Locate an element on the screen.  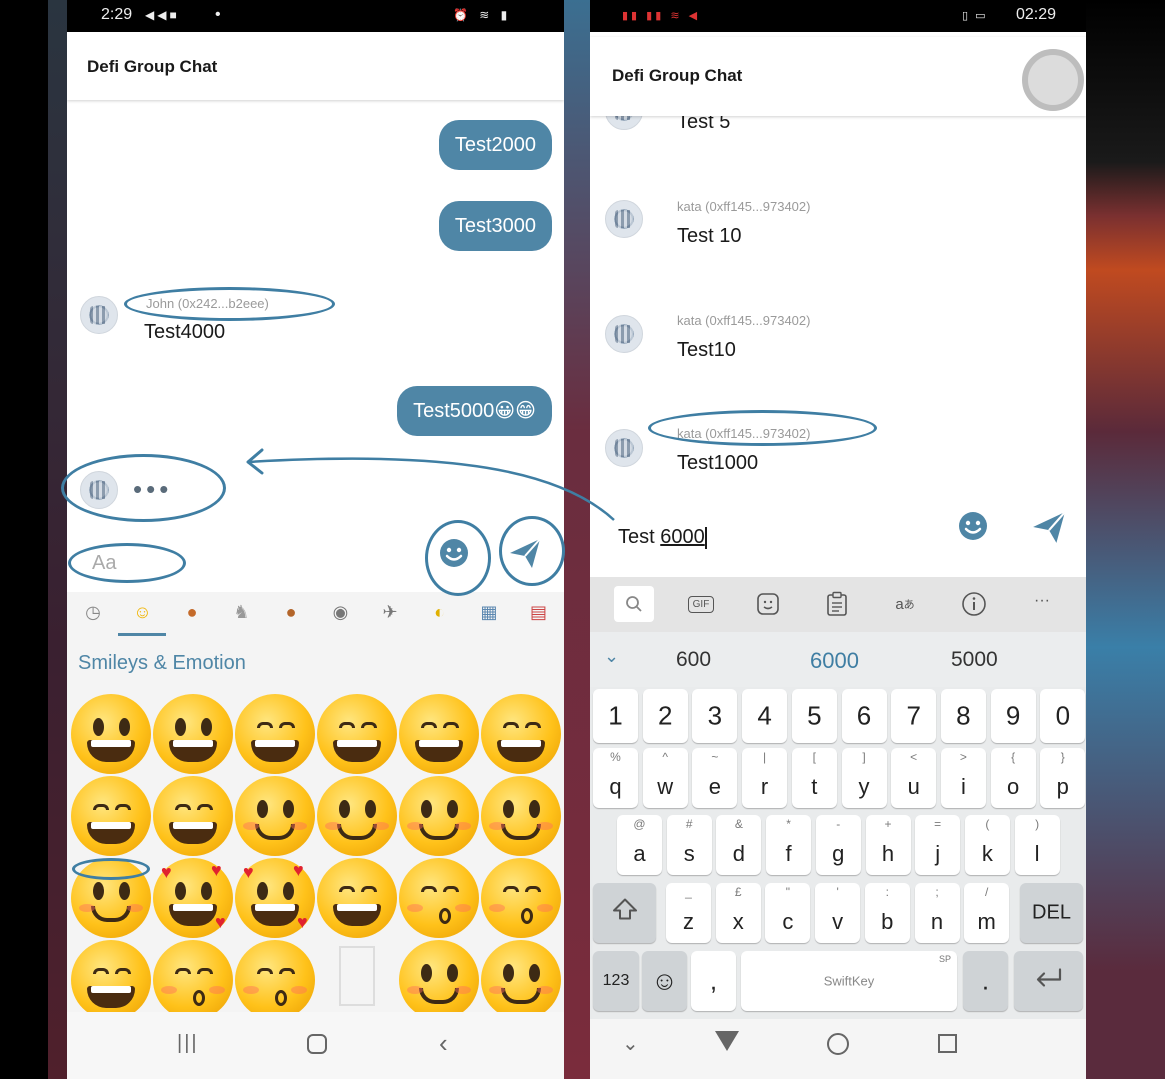
smiley-icon: ☺ is located at coordinates (143, 612).